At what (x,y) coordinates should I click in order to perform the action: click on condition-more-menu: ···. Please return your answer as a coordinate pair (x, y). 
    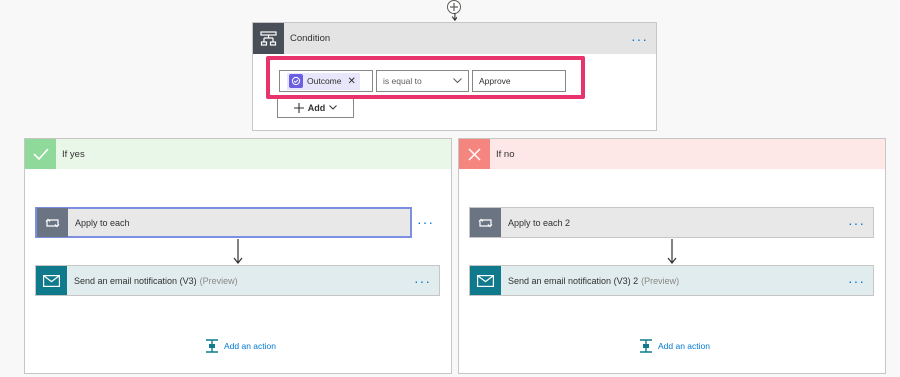
    Looking at the image, I should click on (639, 39).